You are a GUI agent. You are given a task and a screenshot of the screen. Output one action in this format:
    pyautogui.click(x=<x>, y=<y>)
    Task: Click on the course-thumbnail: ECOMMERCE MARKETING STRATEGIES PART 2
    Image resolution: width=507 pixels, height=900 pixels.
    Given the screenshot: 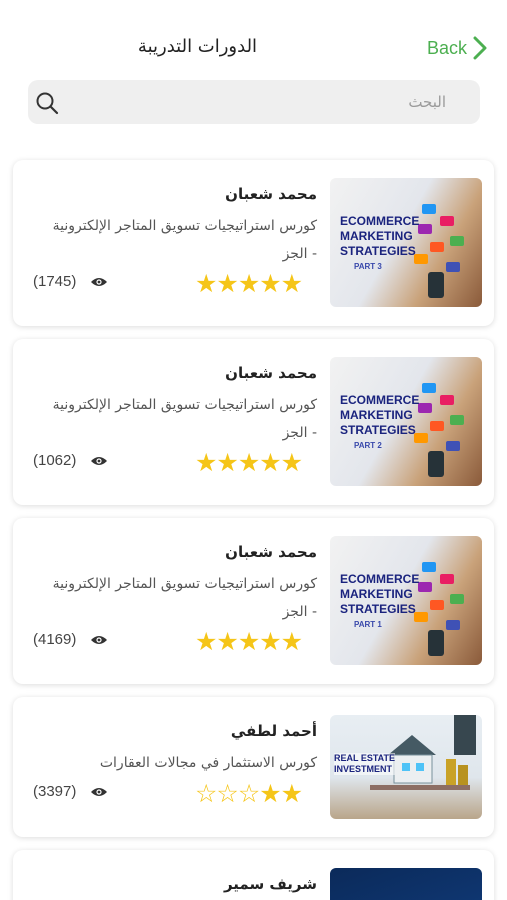 What is the action you would take?
    pyautogui.click(x=406, y=421)
    